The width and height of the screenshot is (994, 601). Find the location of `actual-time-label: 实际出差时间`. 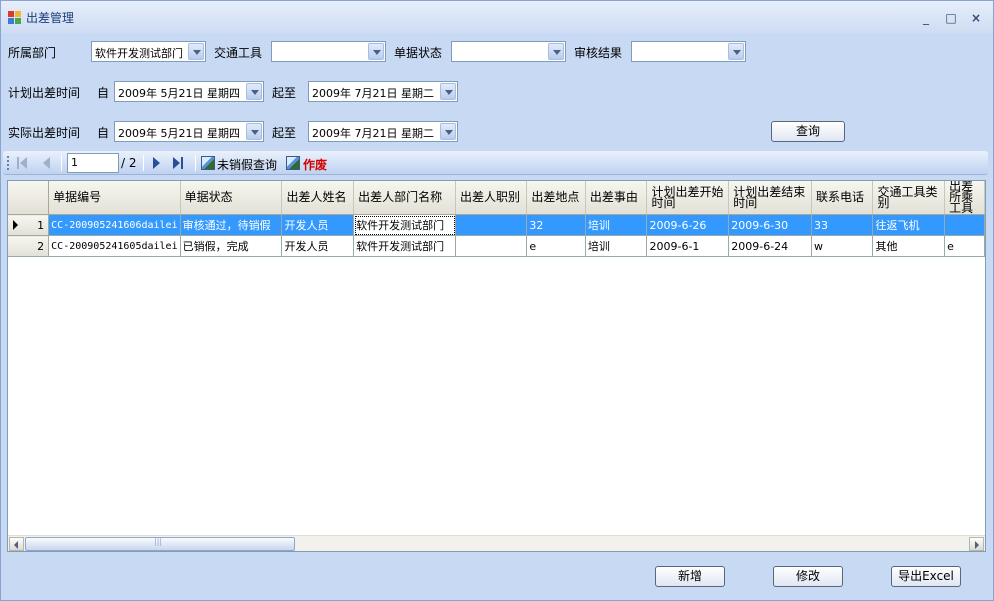

actual-time-label: 实际出差时间 is located at coordinates (44, 133).